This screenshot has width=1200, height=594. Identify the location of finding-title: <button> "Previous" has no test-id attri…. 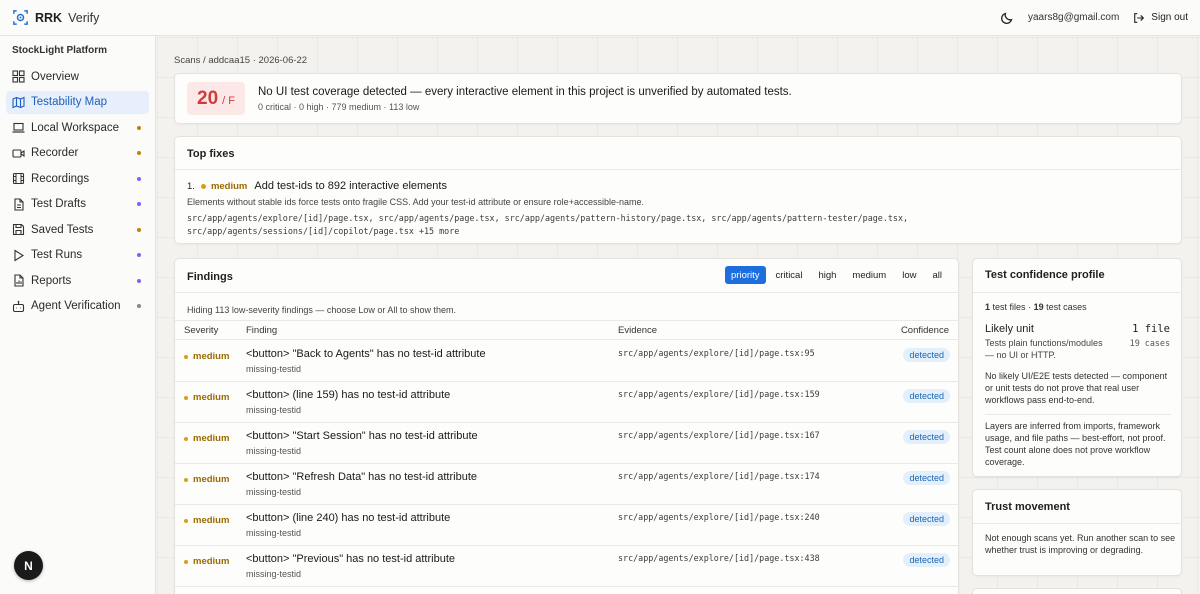
(350, 559).